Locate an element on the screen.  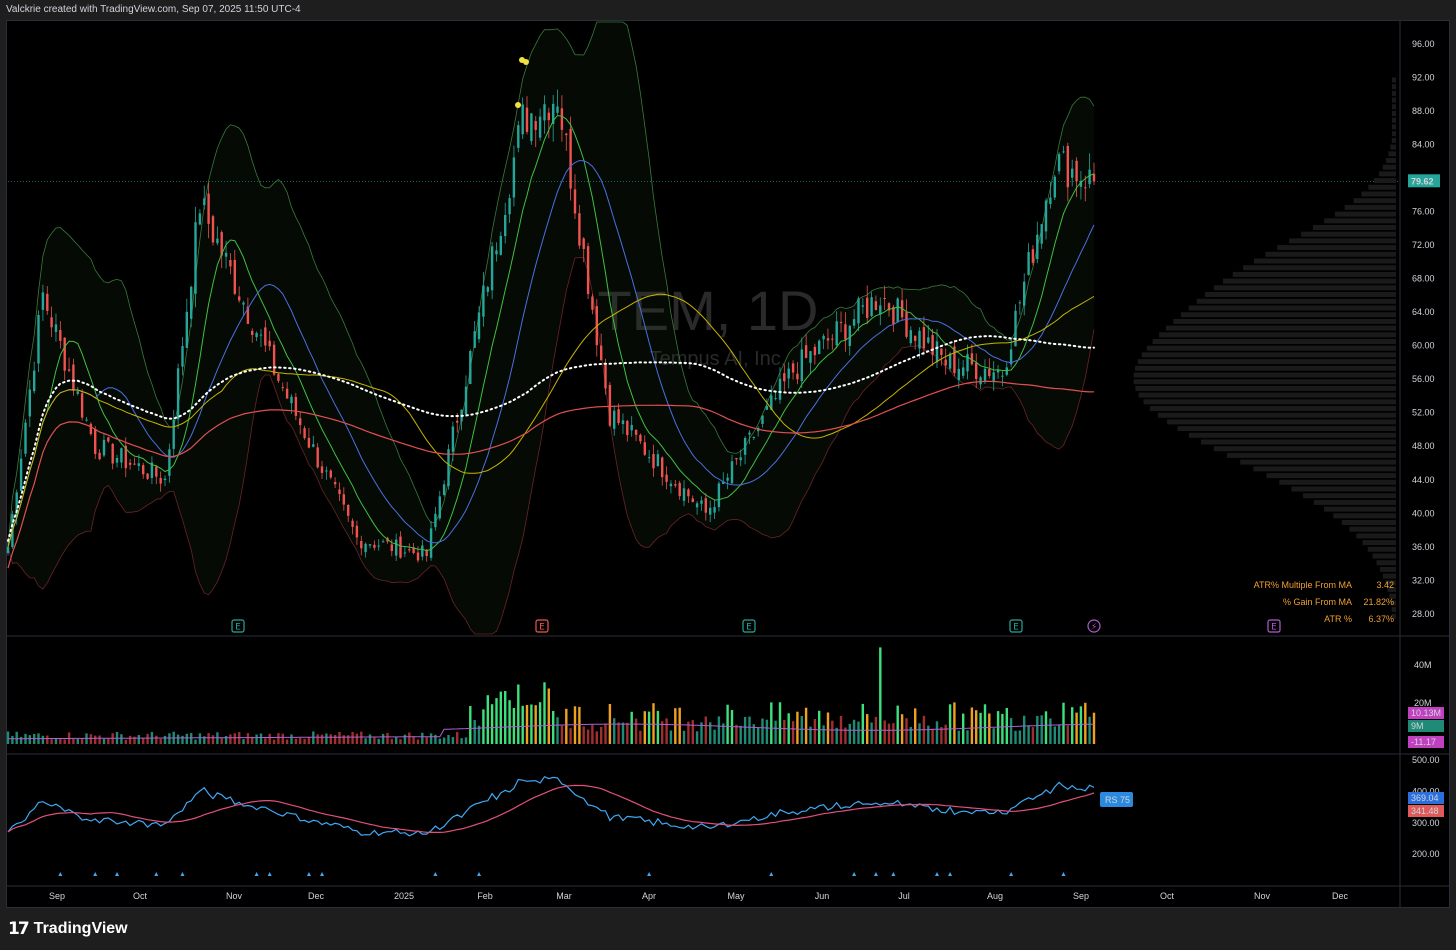
tradingview-logo: 17 TradingView is located at coordinates (68, 929).